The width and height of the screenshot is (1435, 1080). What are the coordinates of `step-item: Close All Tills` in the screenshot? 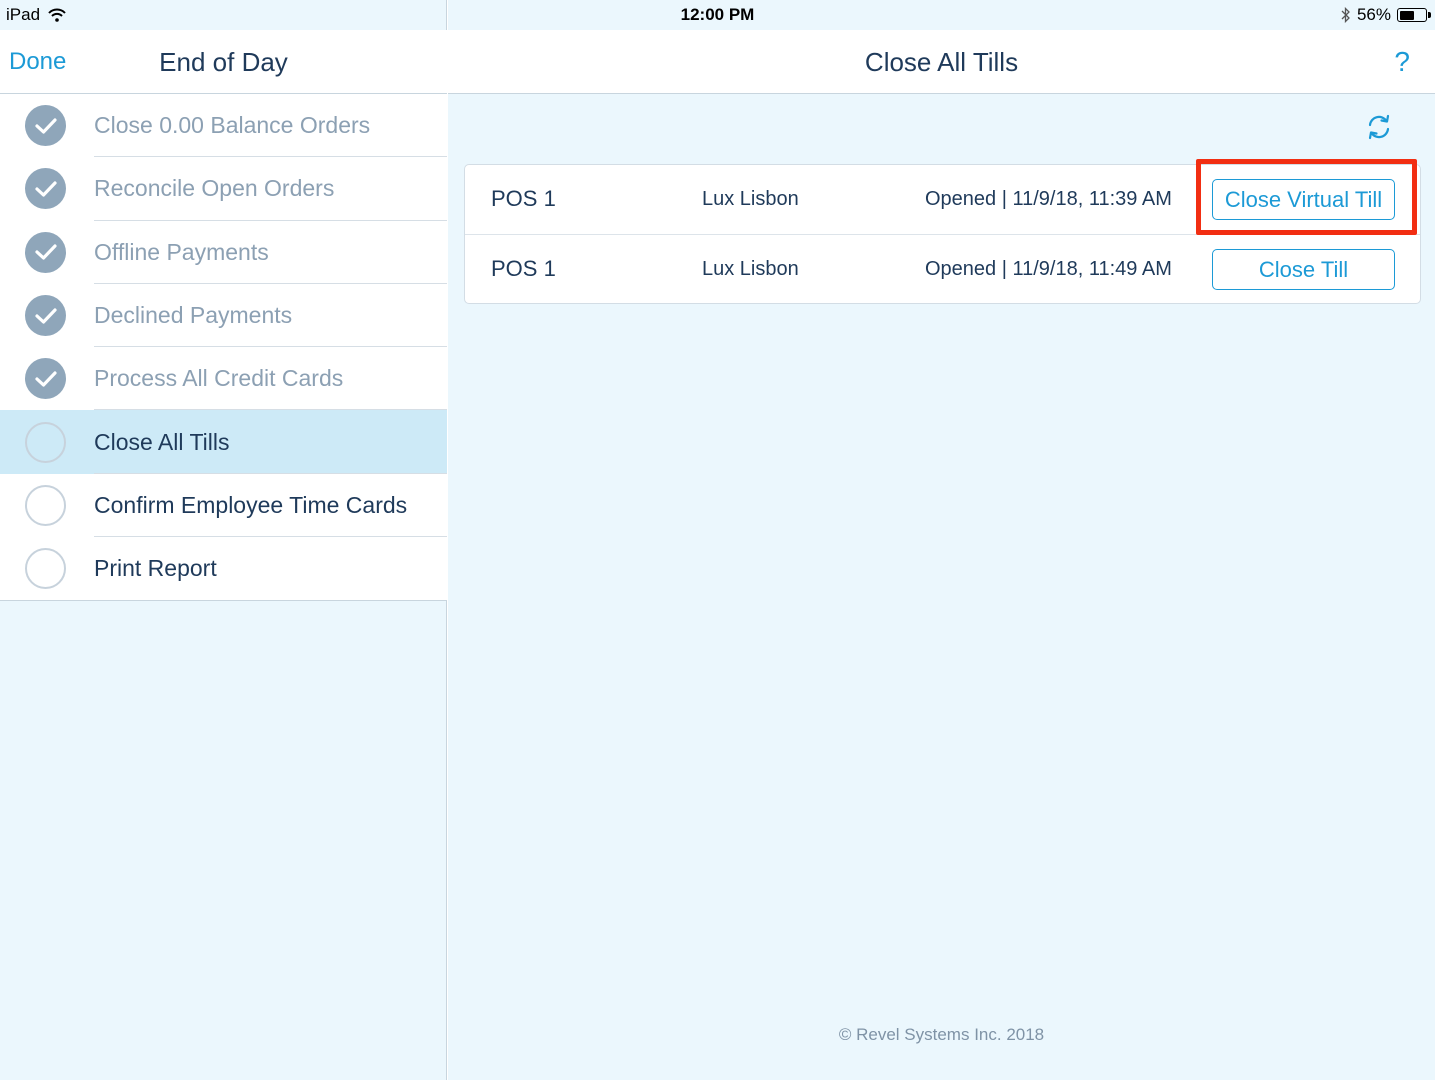 It's located at (223, 442).